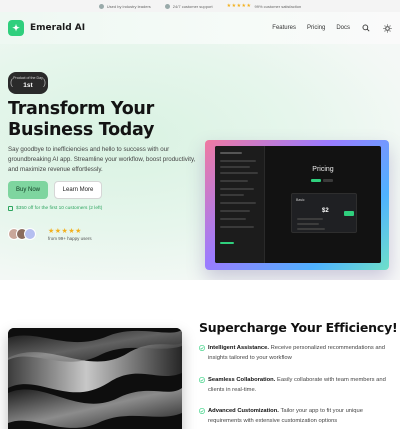 The image size is (400, 429). What do you see at coordinates (343, 28) in the screenshot?
I see `nav-link-docs: Docs` at bounding box center [343, 28].